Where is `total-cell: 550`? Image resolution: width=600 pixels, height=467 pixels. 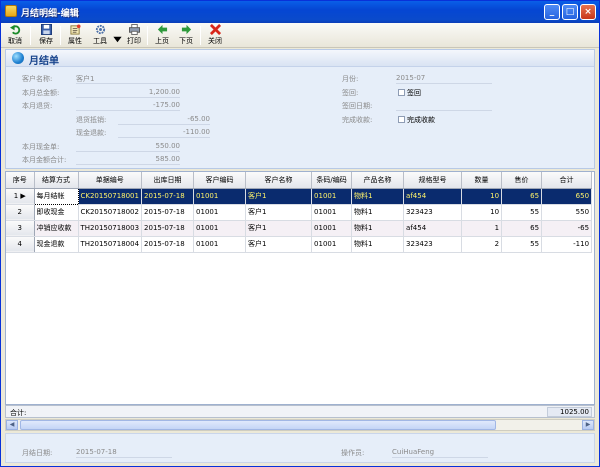 total-cell: 550 is located at coordinates (567, 212).